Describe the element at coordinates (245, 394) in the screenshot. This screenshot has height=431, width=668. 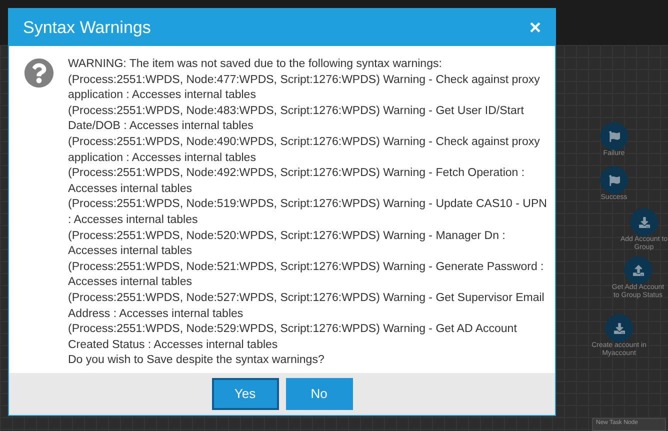
I see `dialog-button: Yes` at that location.